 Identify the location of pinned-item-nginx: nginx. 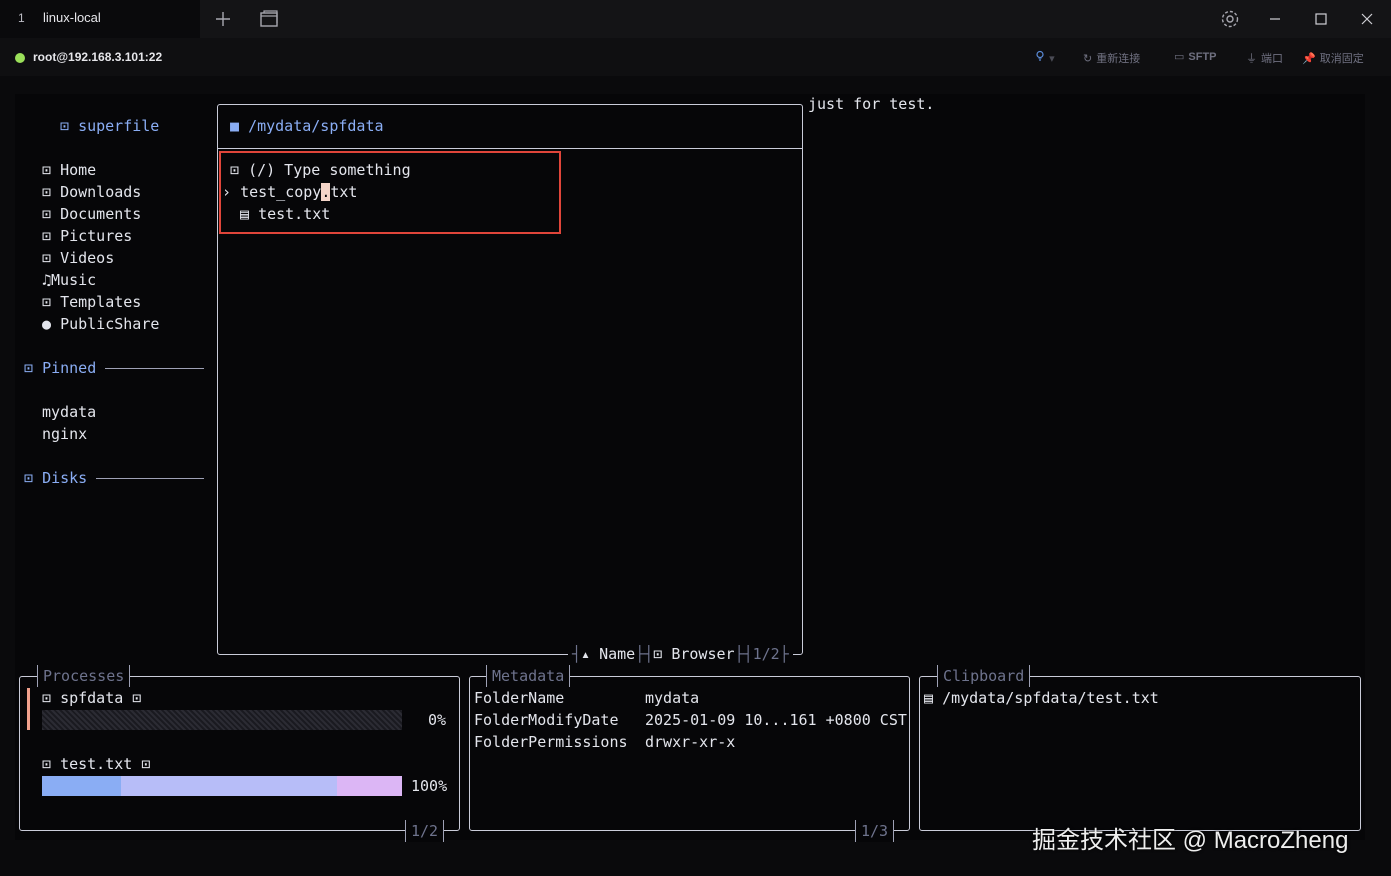
(64, 434).